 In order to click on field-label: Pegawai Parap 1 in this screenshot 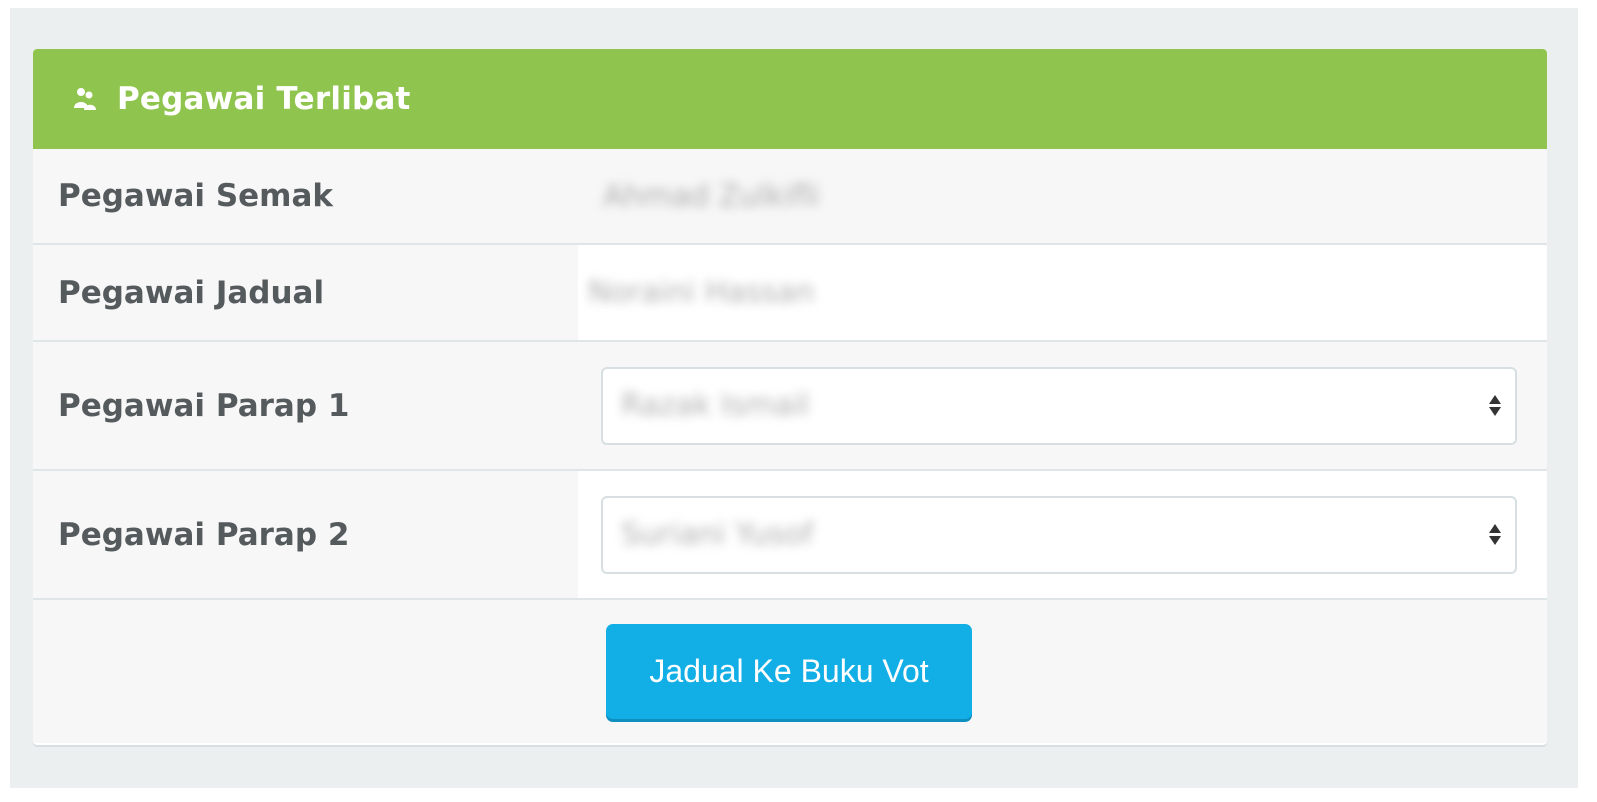, I will do `click(204, 405)`.